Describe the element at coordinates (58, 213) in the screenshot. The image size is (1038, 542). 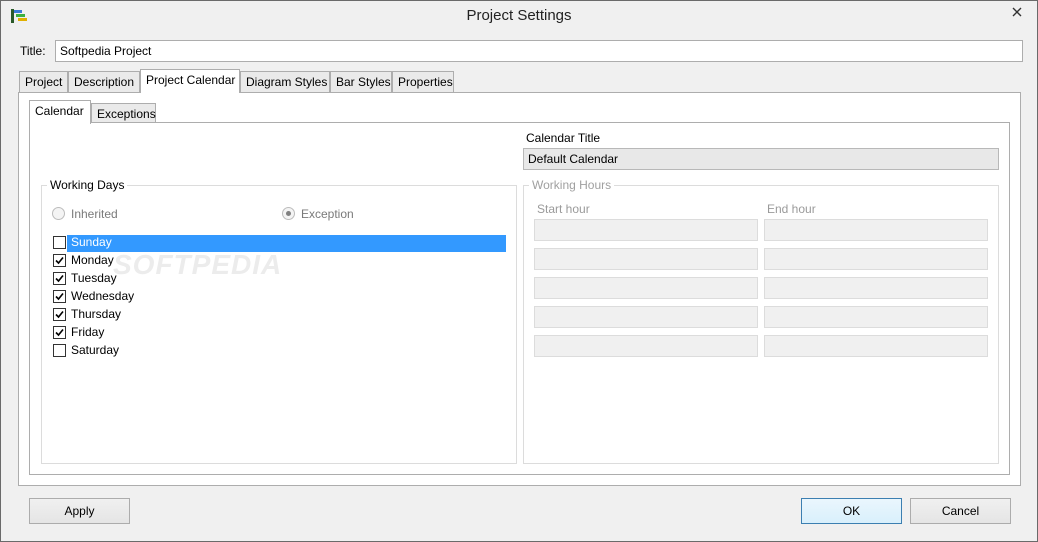
I see `inherited-radio` at that location.